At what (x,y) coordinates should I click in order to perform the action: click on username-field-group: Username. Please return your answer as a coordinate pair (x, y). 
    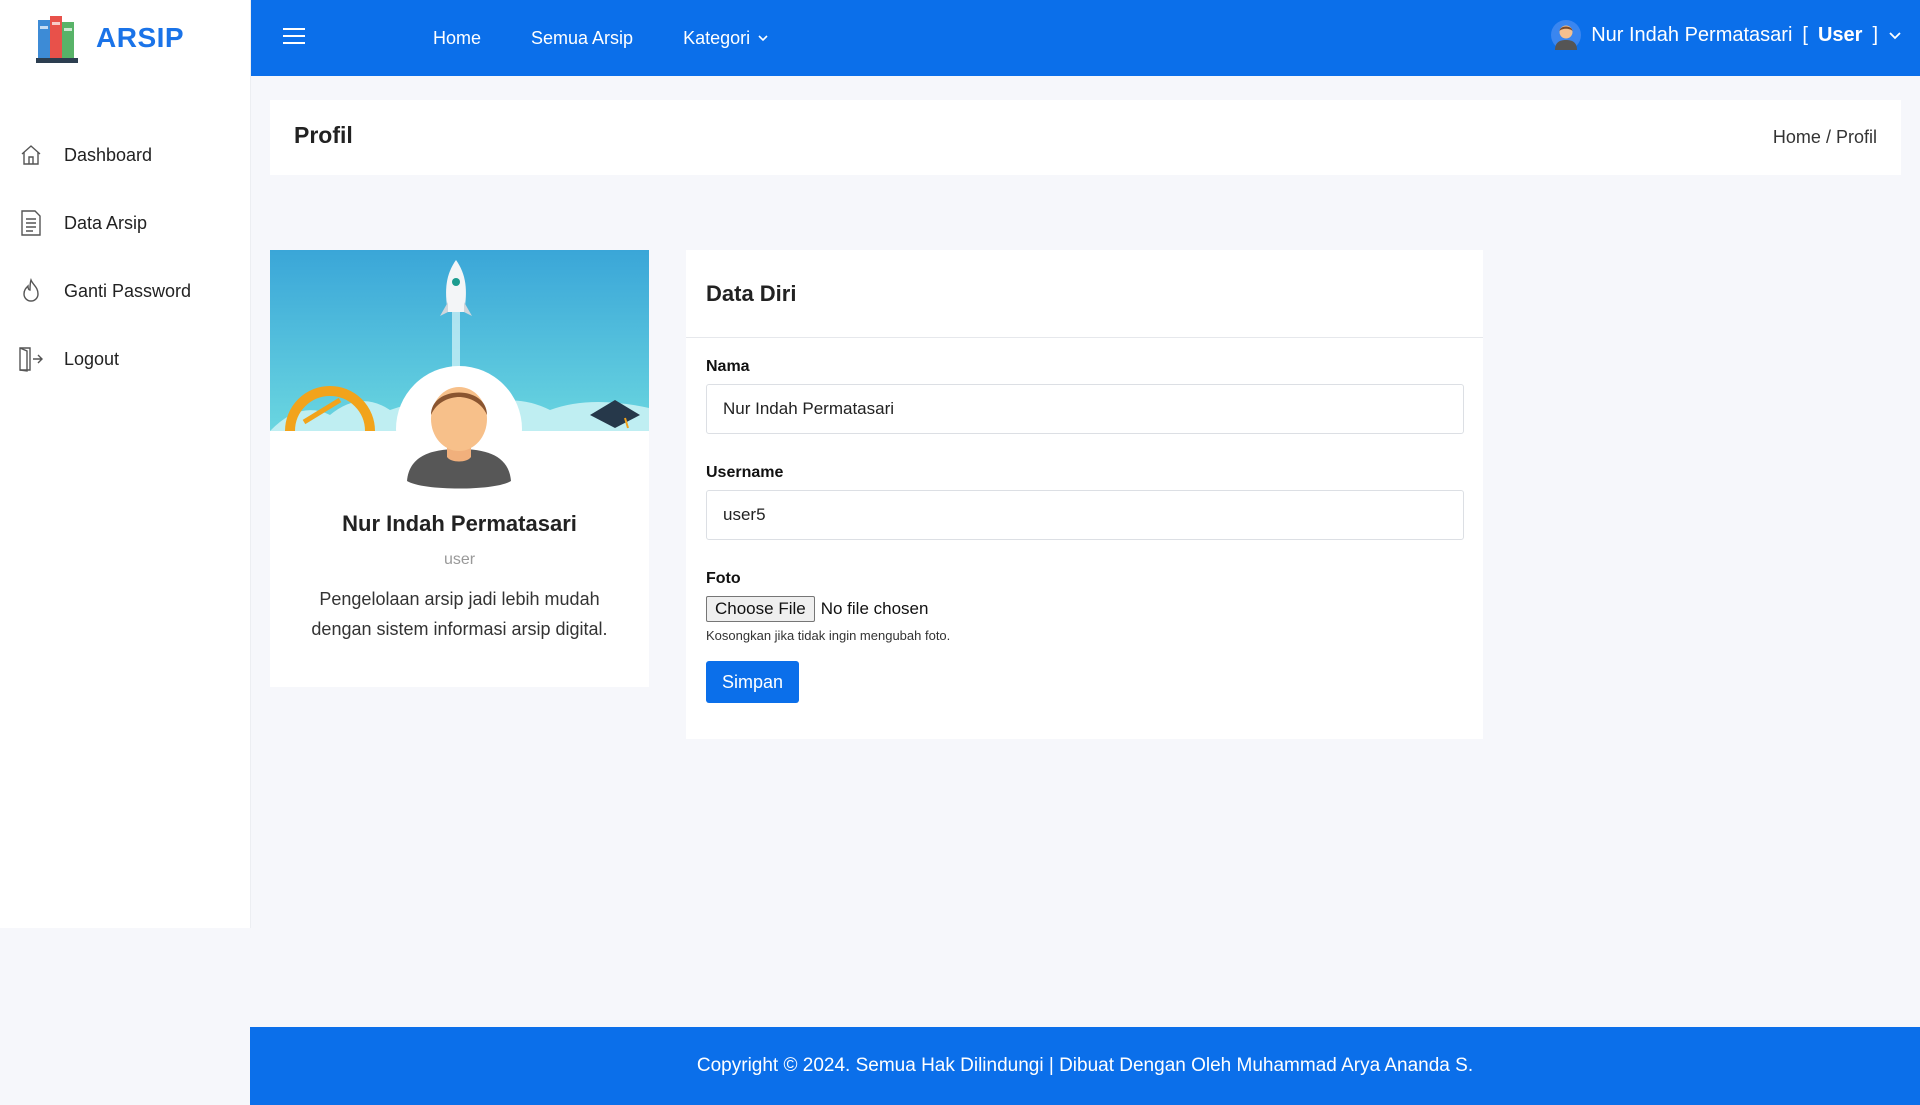
    Looking at the image, I should click on (1085, 502).